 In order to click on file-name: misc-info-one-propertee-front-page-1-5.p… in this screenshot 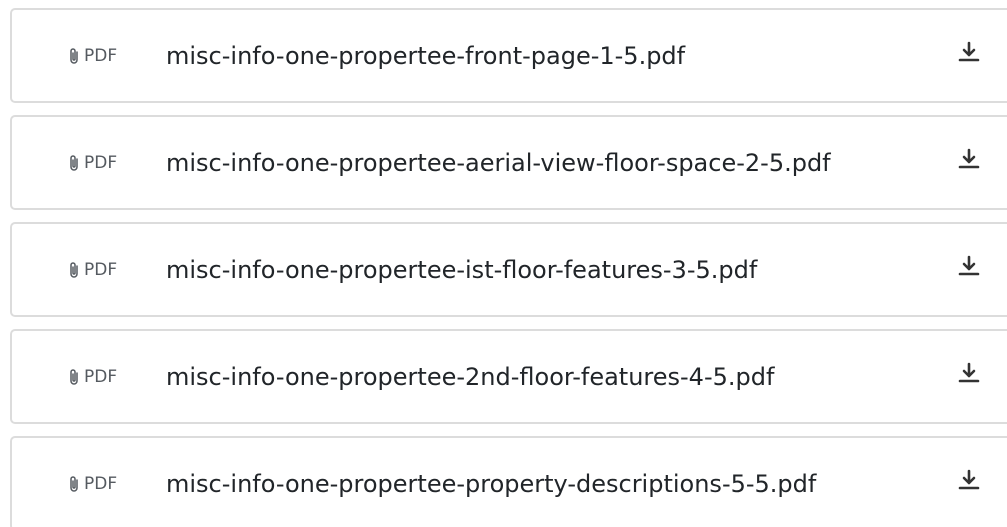, I will do `click(425, 55)`.